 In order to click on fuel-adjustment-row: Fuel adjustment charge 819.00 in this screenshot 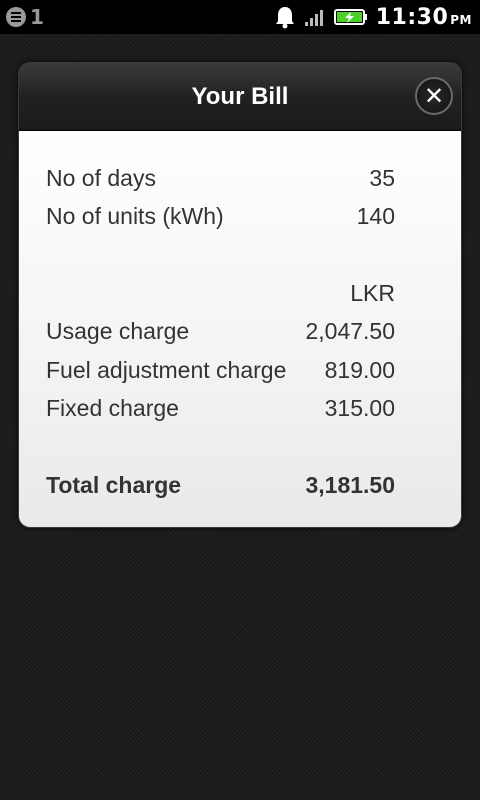, I will do `click(220, 370)`.